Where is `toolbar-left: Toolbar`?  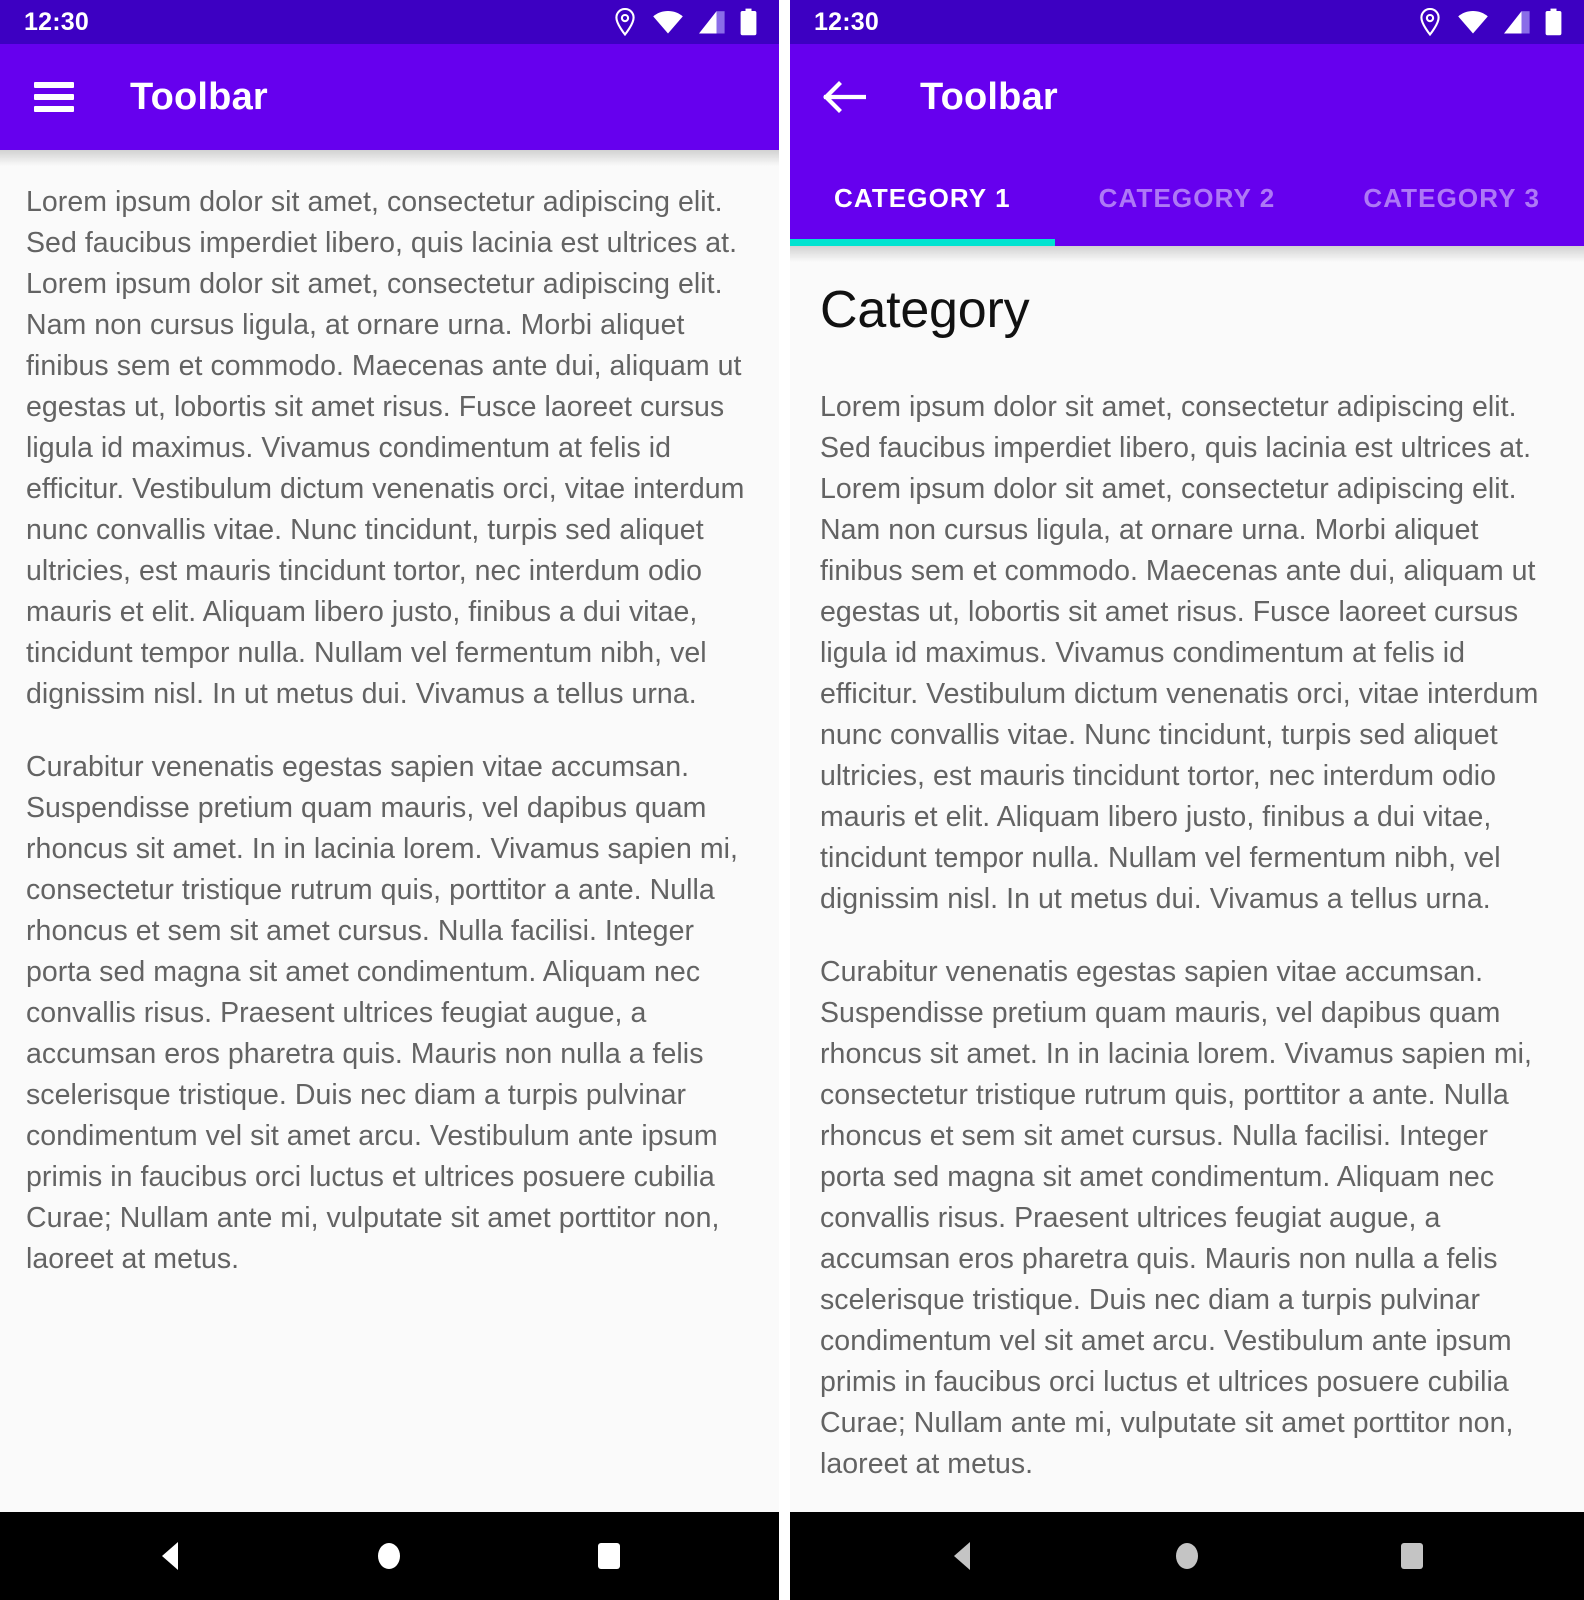
toolbar-left: Toolbar is located at coordinates (389, 97).